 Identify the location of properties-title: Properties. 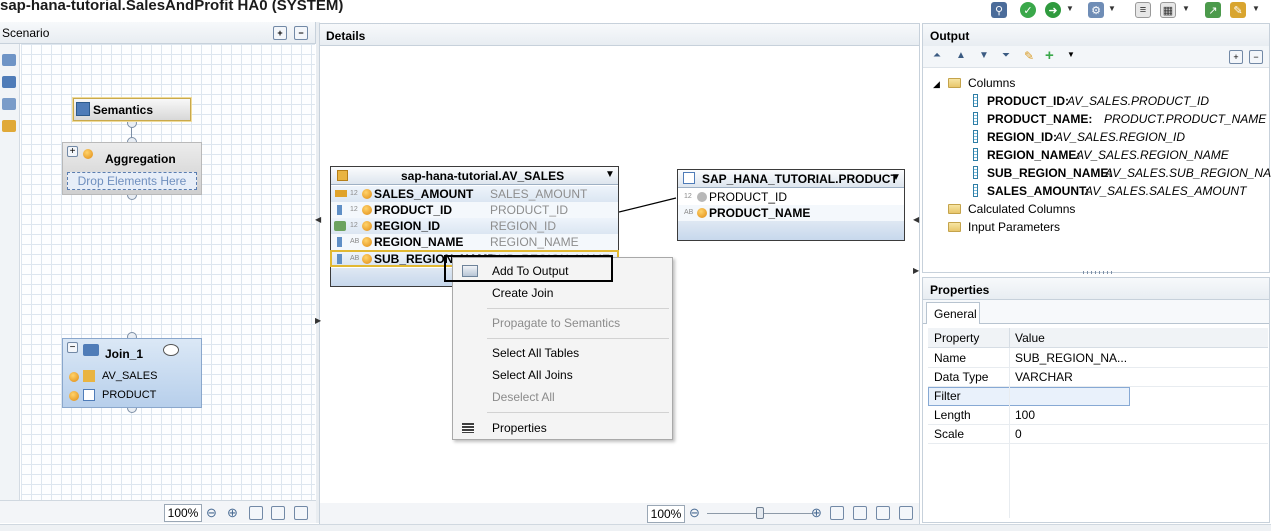
(960, 290).